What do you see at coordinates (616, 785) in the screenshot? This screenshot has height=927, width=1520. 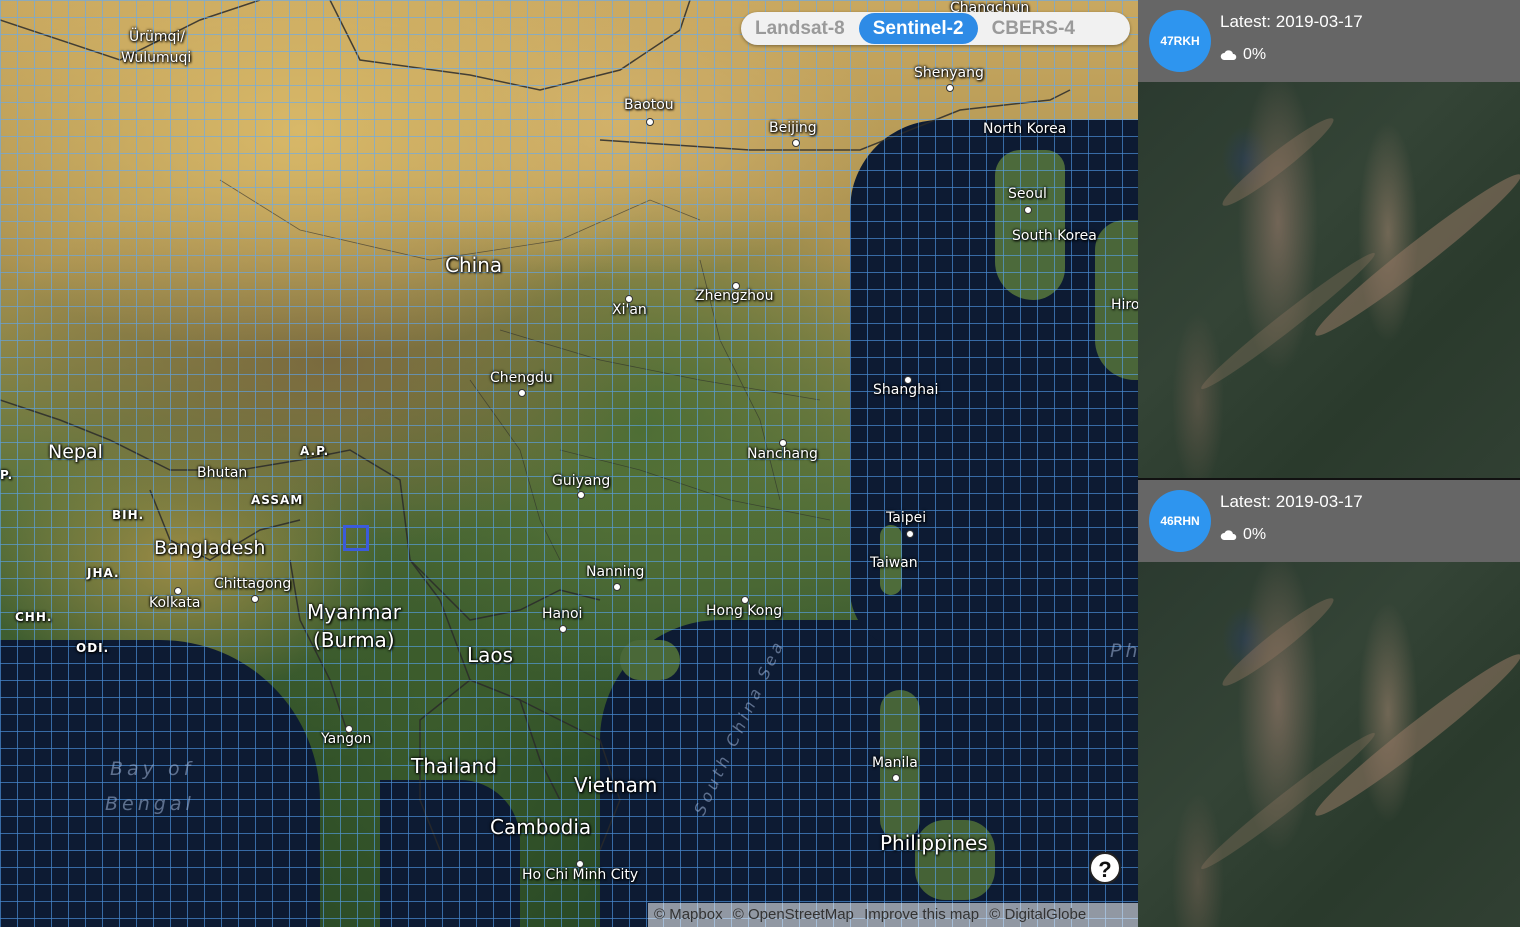 I see `label-vietnam: Vietnam` at bounding box center [616, 785].